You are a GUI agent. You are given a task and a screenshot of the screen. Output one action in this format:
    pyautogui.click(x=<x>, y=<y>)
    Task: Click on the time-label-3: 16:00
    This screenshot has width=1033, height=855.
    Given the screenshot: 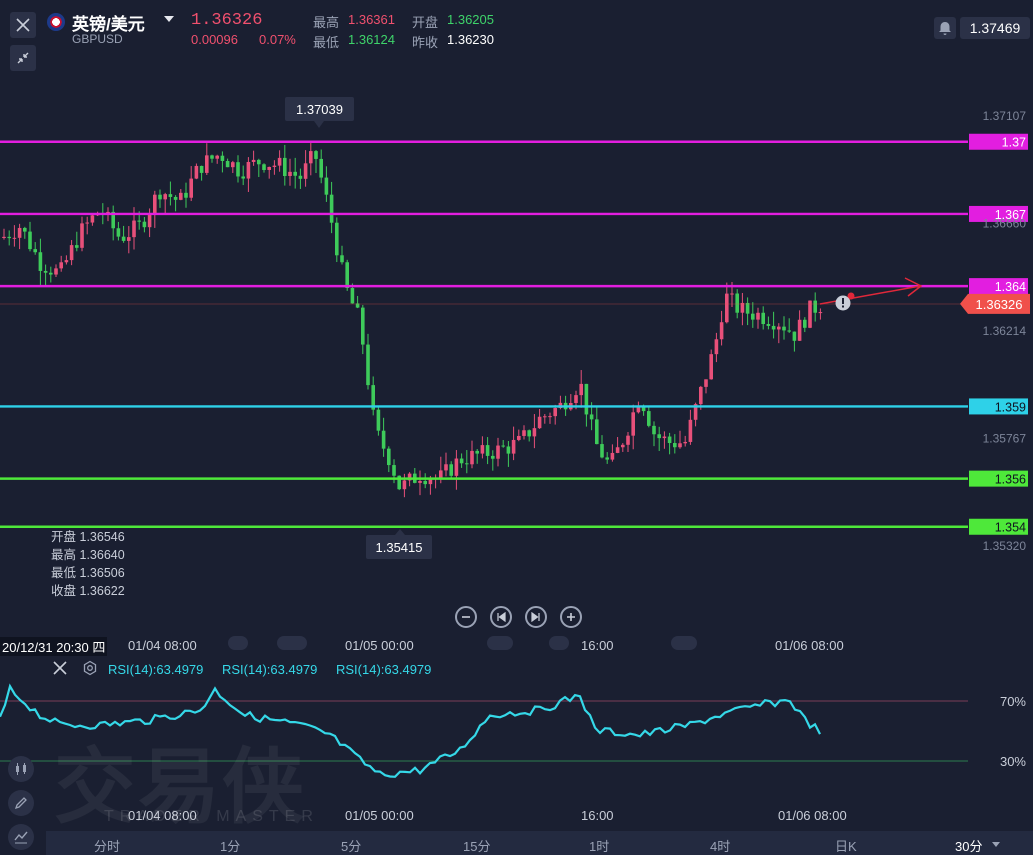 What is the action you would take?
    pyautogui.click(x=597, y=645)
    